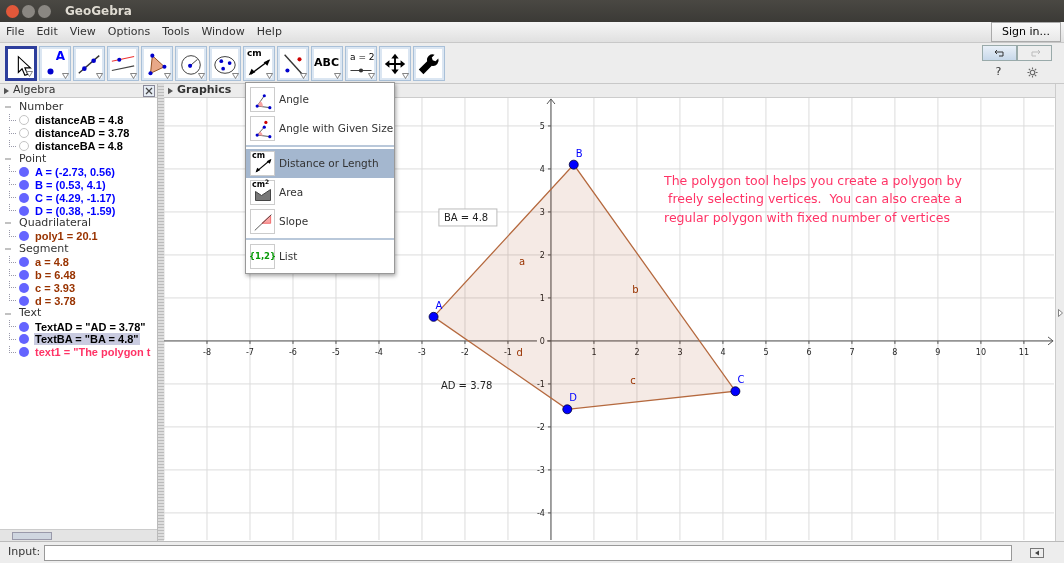 The width and height of the screenshot is (1064, 563). I want to click on algebra-entry: D = (0.38, -1.59), so click(75, 210).